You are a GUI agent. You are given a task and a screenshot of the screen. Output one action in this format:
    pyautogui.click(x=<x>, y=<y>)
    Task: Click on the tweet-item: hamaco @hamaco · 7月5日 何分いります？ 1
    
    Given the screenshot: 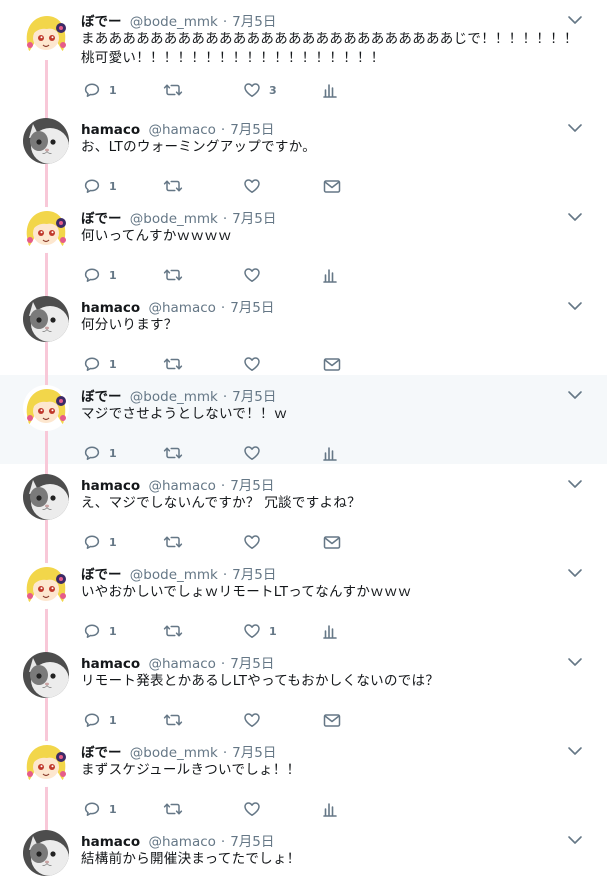 What is the action you would take?
    pyautogui.click(x=303, y=330)
    